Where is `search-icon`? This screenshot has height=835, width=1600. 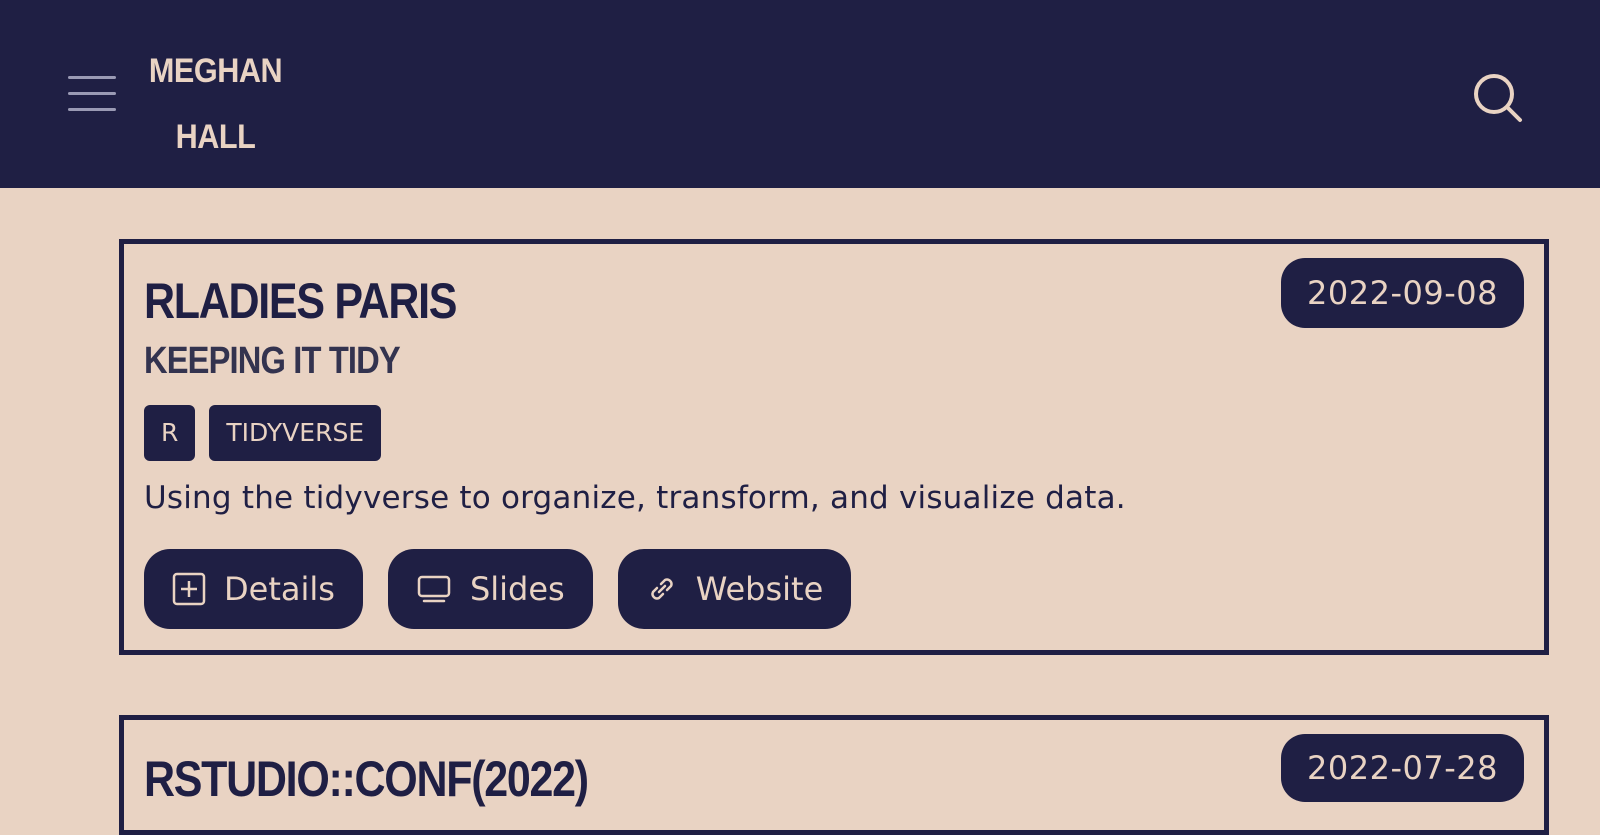 search-icon is located at coordinates (1498, 98).